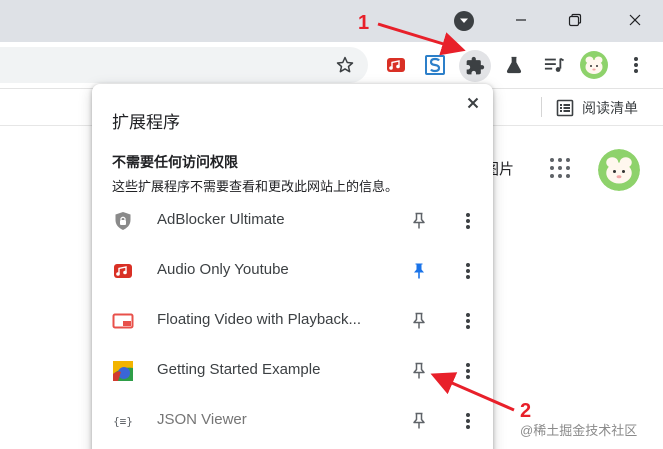  I want to click on s-extension-button, so click(435, 65).